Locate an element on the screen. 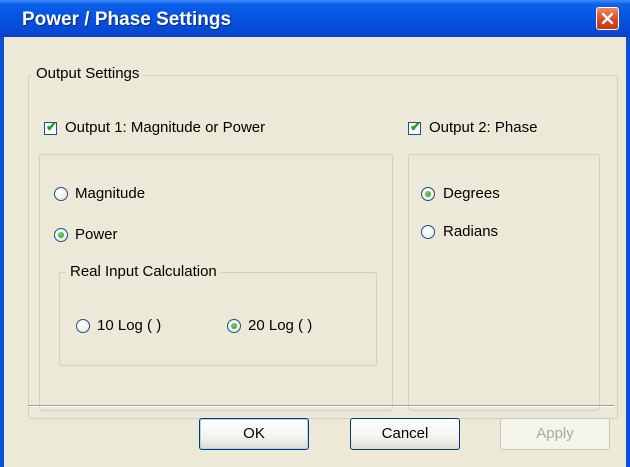  power-radio is located at coordinates (61, 235).